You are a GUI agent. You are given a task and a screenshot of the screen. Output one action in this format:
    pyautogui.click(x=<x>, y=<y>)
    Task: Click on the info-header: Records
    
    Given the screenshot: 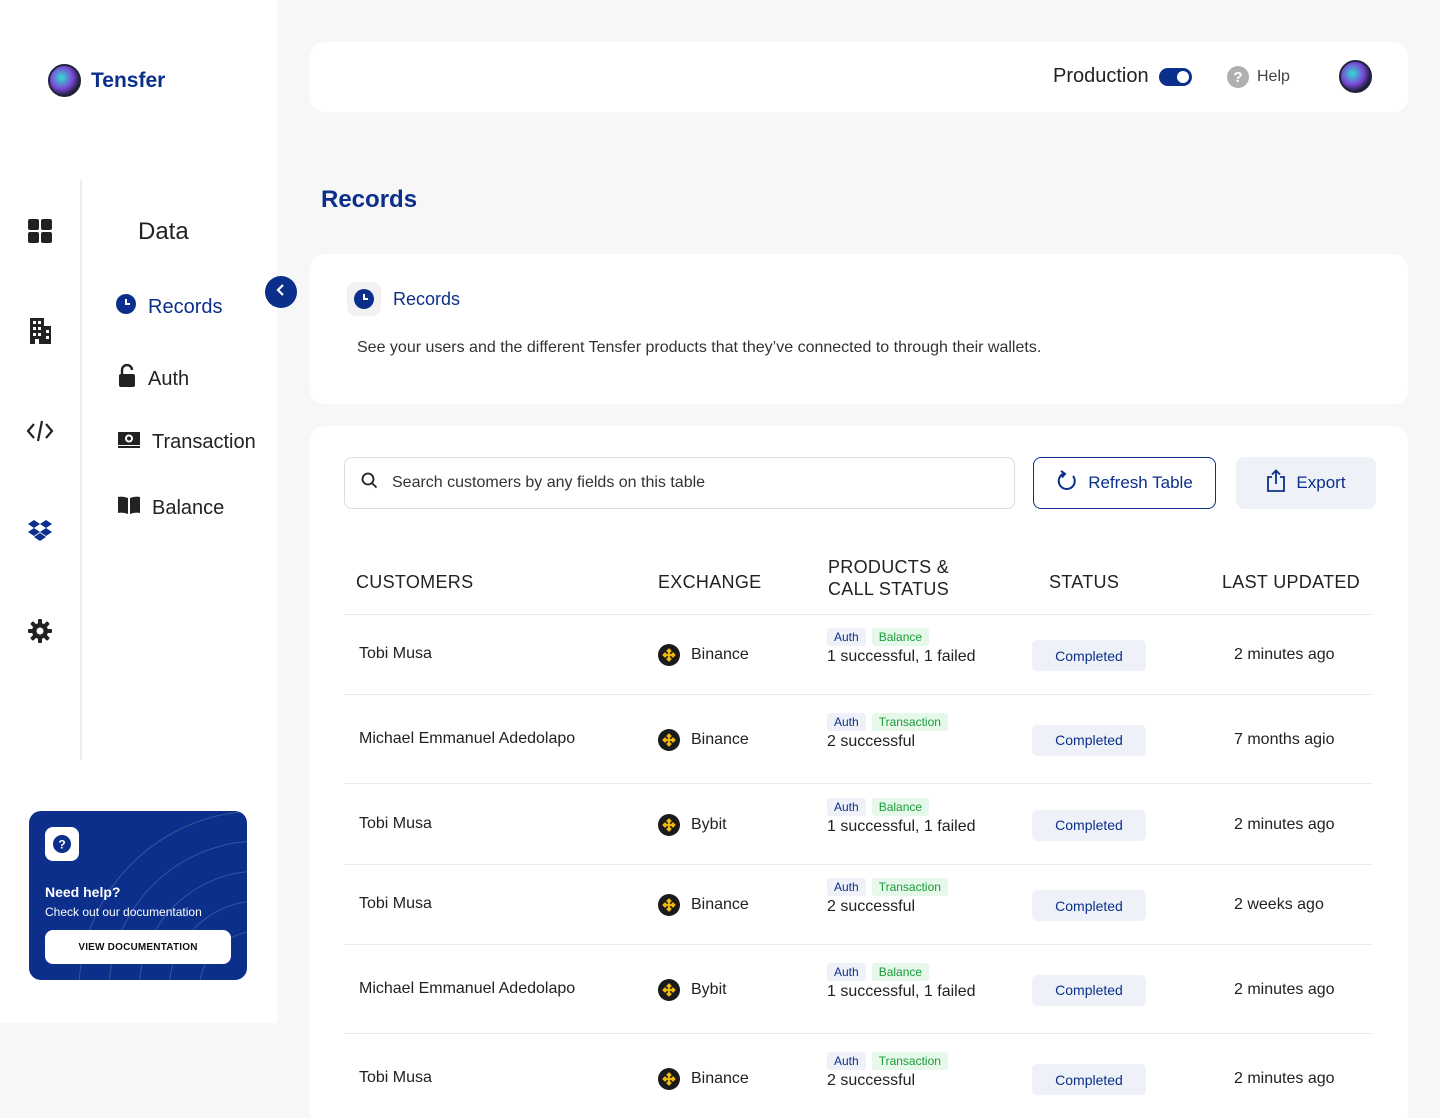 What is the action you would take?
    pyautogui.click(x=403, y=299)
    